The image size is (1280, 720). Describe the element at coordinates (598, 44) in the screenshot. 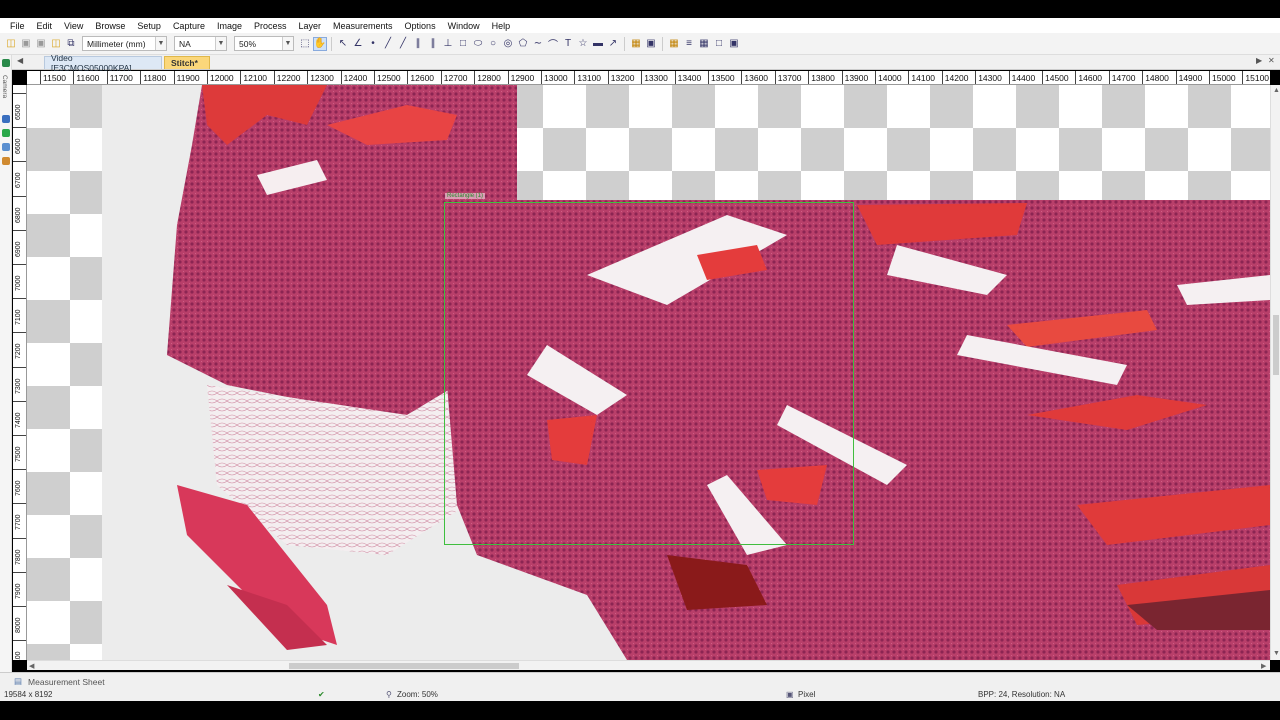

I see `scale-bar-icon: ▬` at that location.